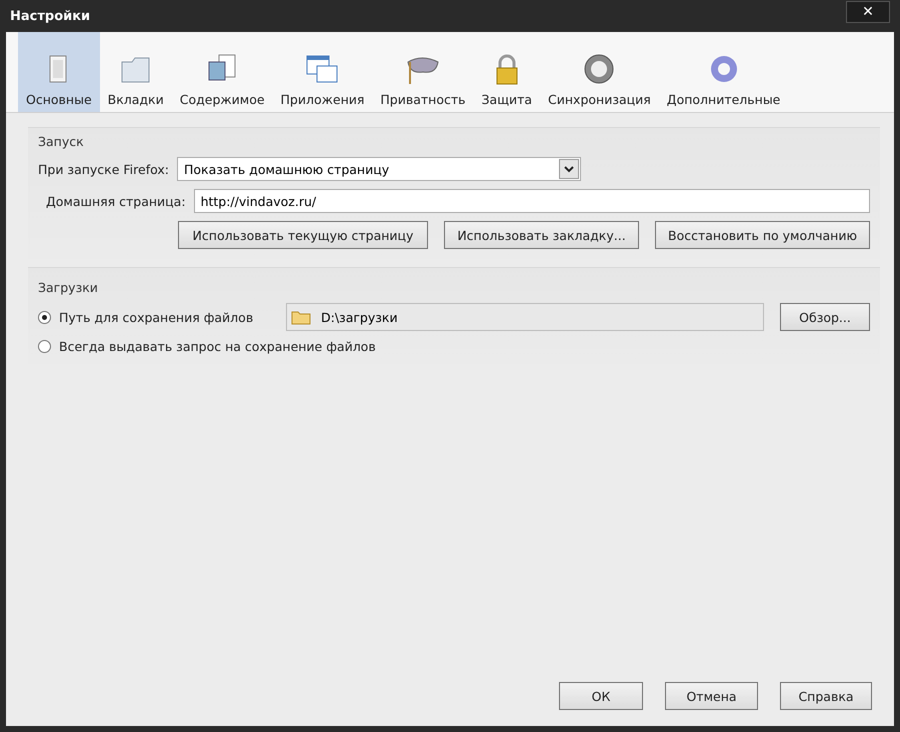 This screenshot has width=900, height=732. Describe the element at coordinates (599, 72) in the screenshot. I see `toolbar-tab: Синхронизация` at that location.